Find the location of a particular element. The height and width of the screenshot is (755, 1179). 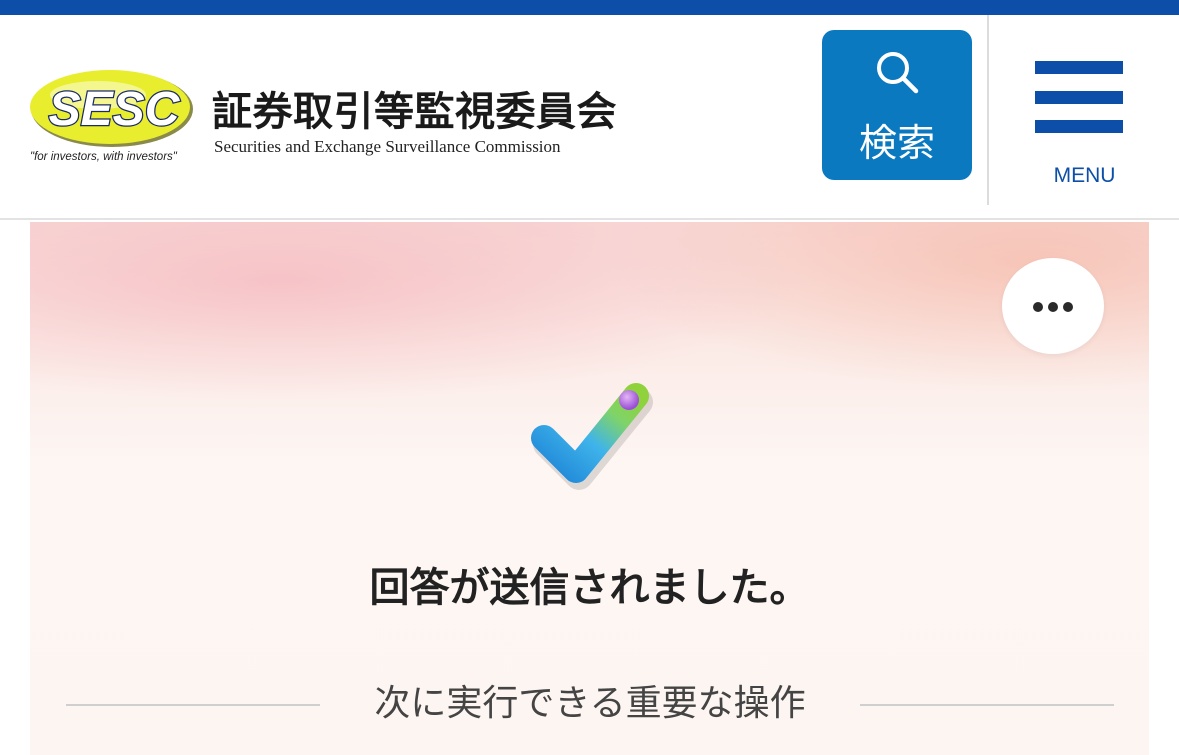

next-actions-heading: 次に実行できる重要な操作 is located at coordinates (590, 703).